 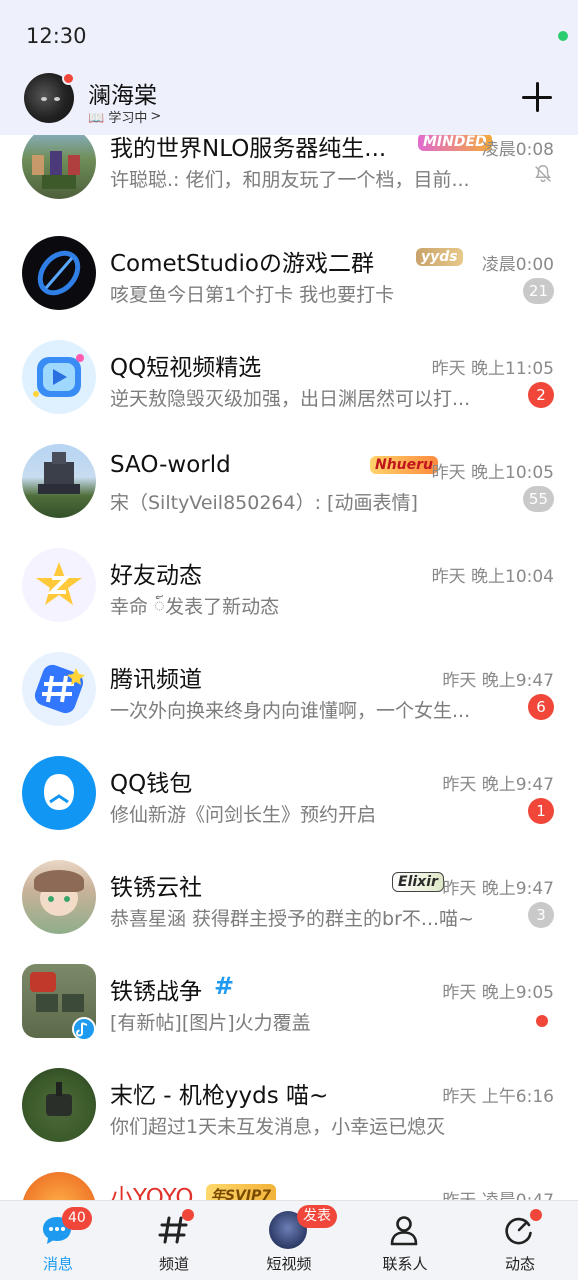 What do you see at coordinates (289, 1264) in the screenshot?
I see `tab-label: 短视频` at bounding box center [289, 1264].